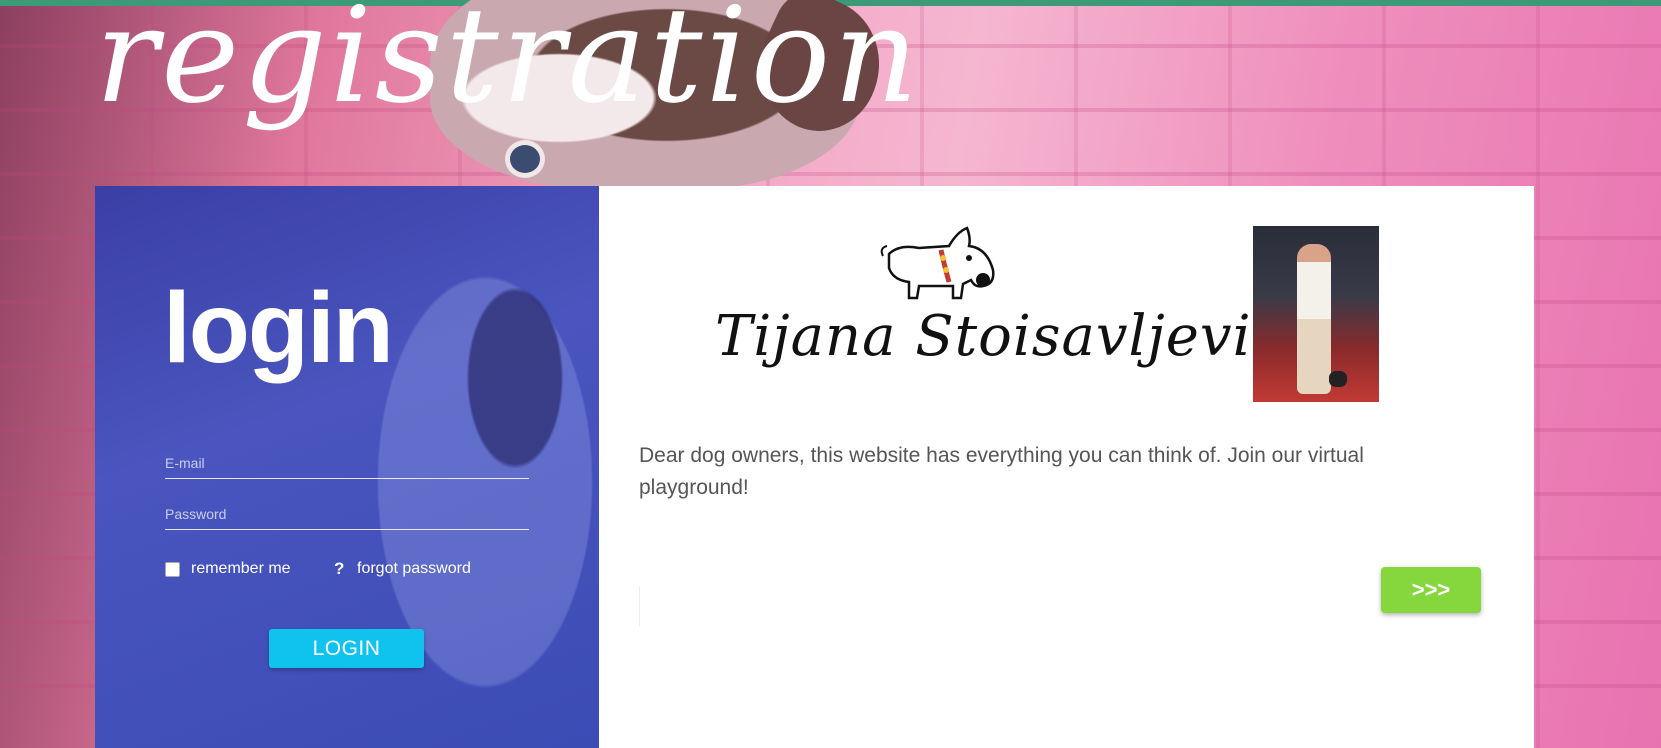  Describe the element at coordinates (346, 648) in the screenshot. I see `login-button: LOGIN` at that location.